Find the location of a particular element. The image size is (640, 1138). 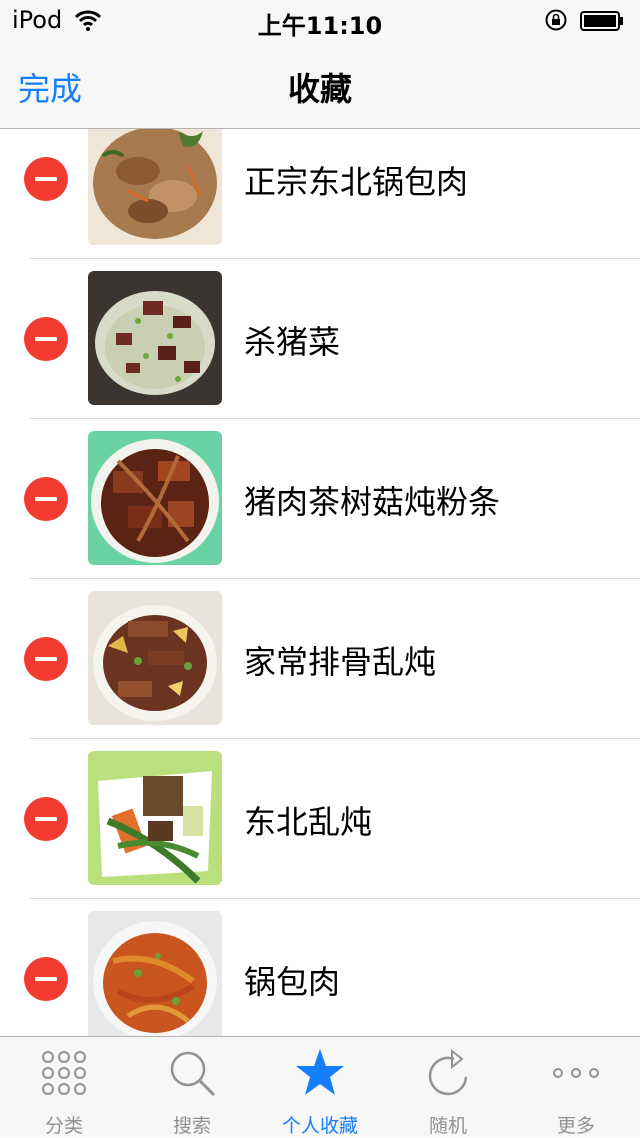

tab-search: 搜索 is located at coordinates (192, 1087).